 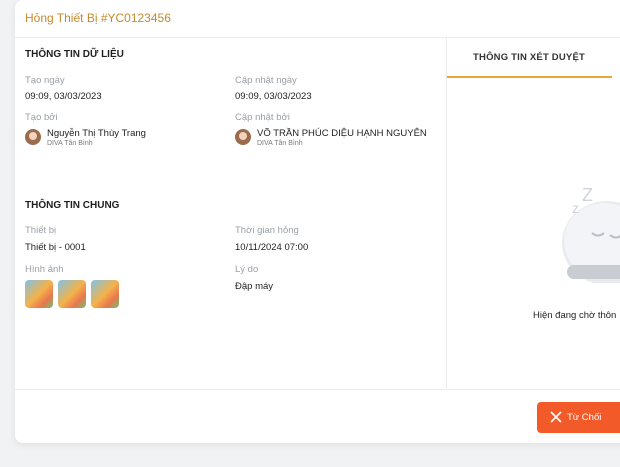 I want to click on broken-time-label: Thời gian hỏng, so click(x=267, y=230).